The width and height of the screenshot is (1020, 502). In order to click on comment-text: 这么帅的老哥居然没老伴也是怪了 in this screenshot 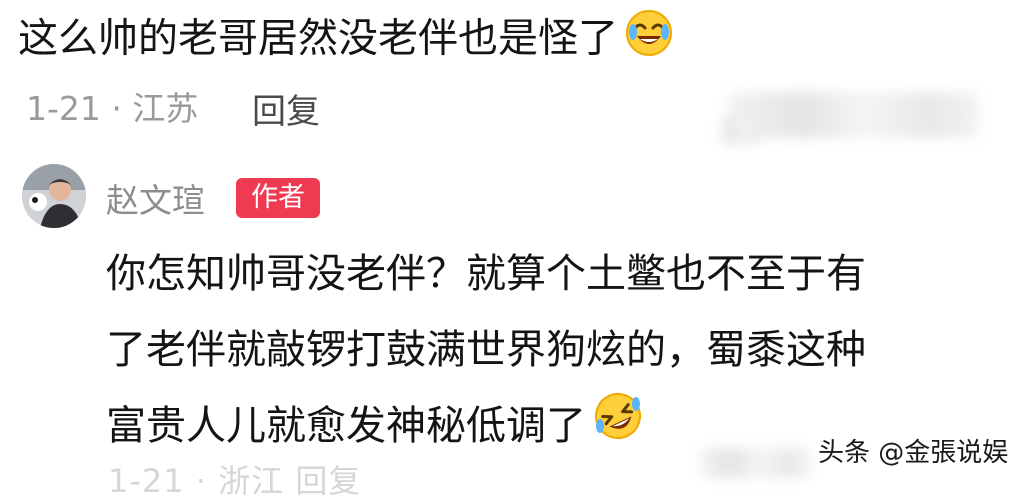, I will do `click(346, 40)`.